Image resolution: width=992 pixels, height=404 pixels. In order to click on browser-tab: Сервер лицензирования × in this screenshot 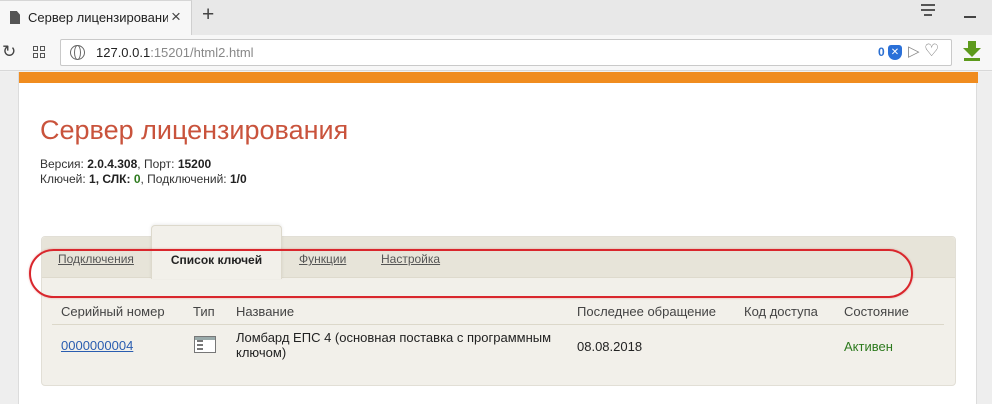, I will do `click(96, 17)`.